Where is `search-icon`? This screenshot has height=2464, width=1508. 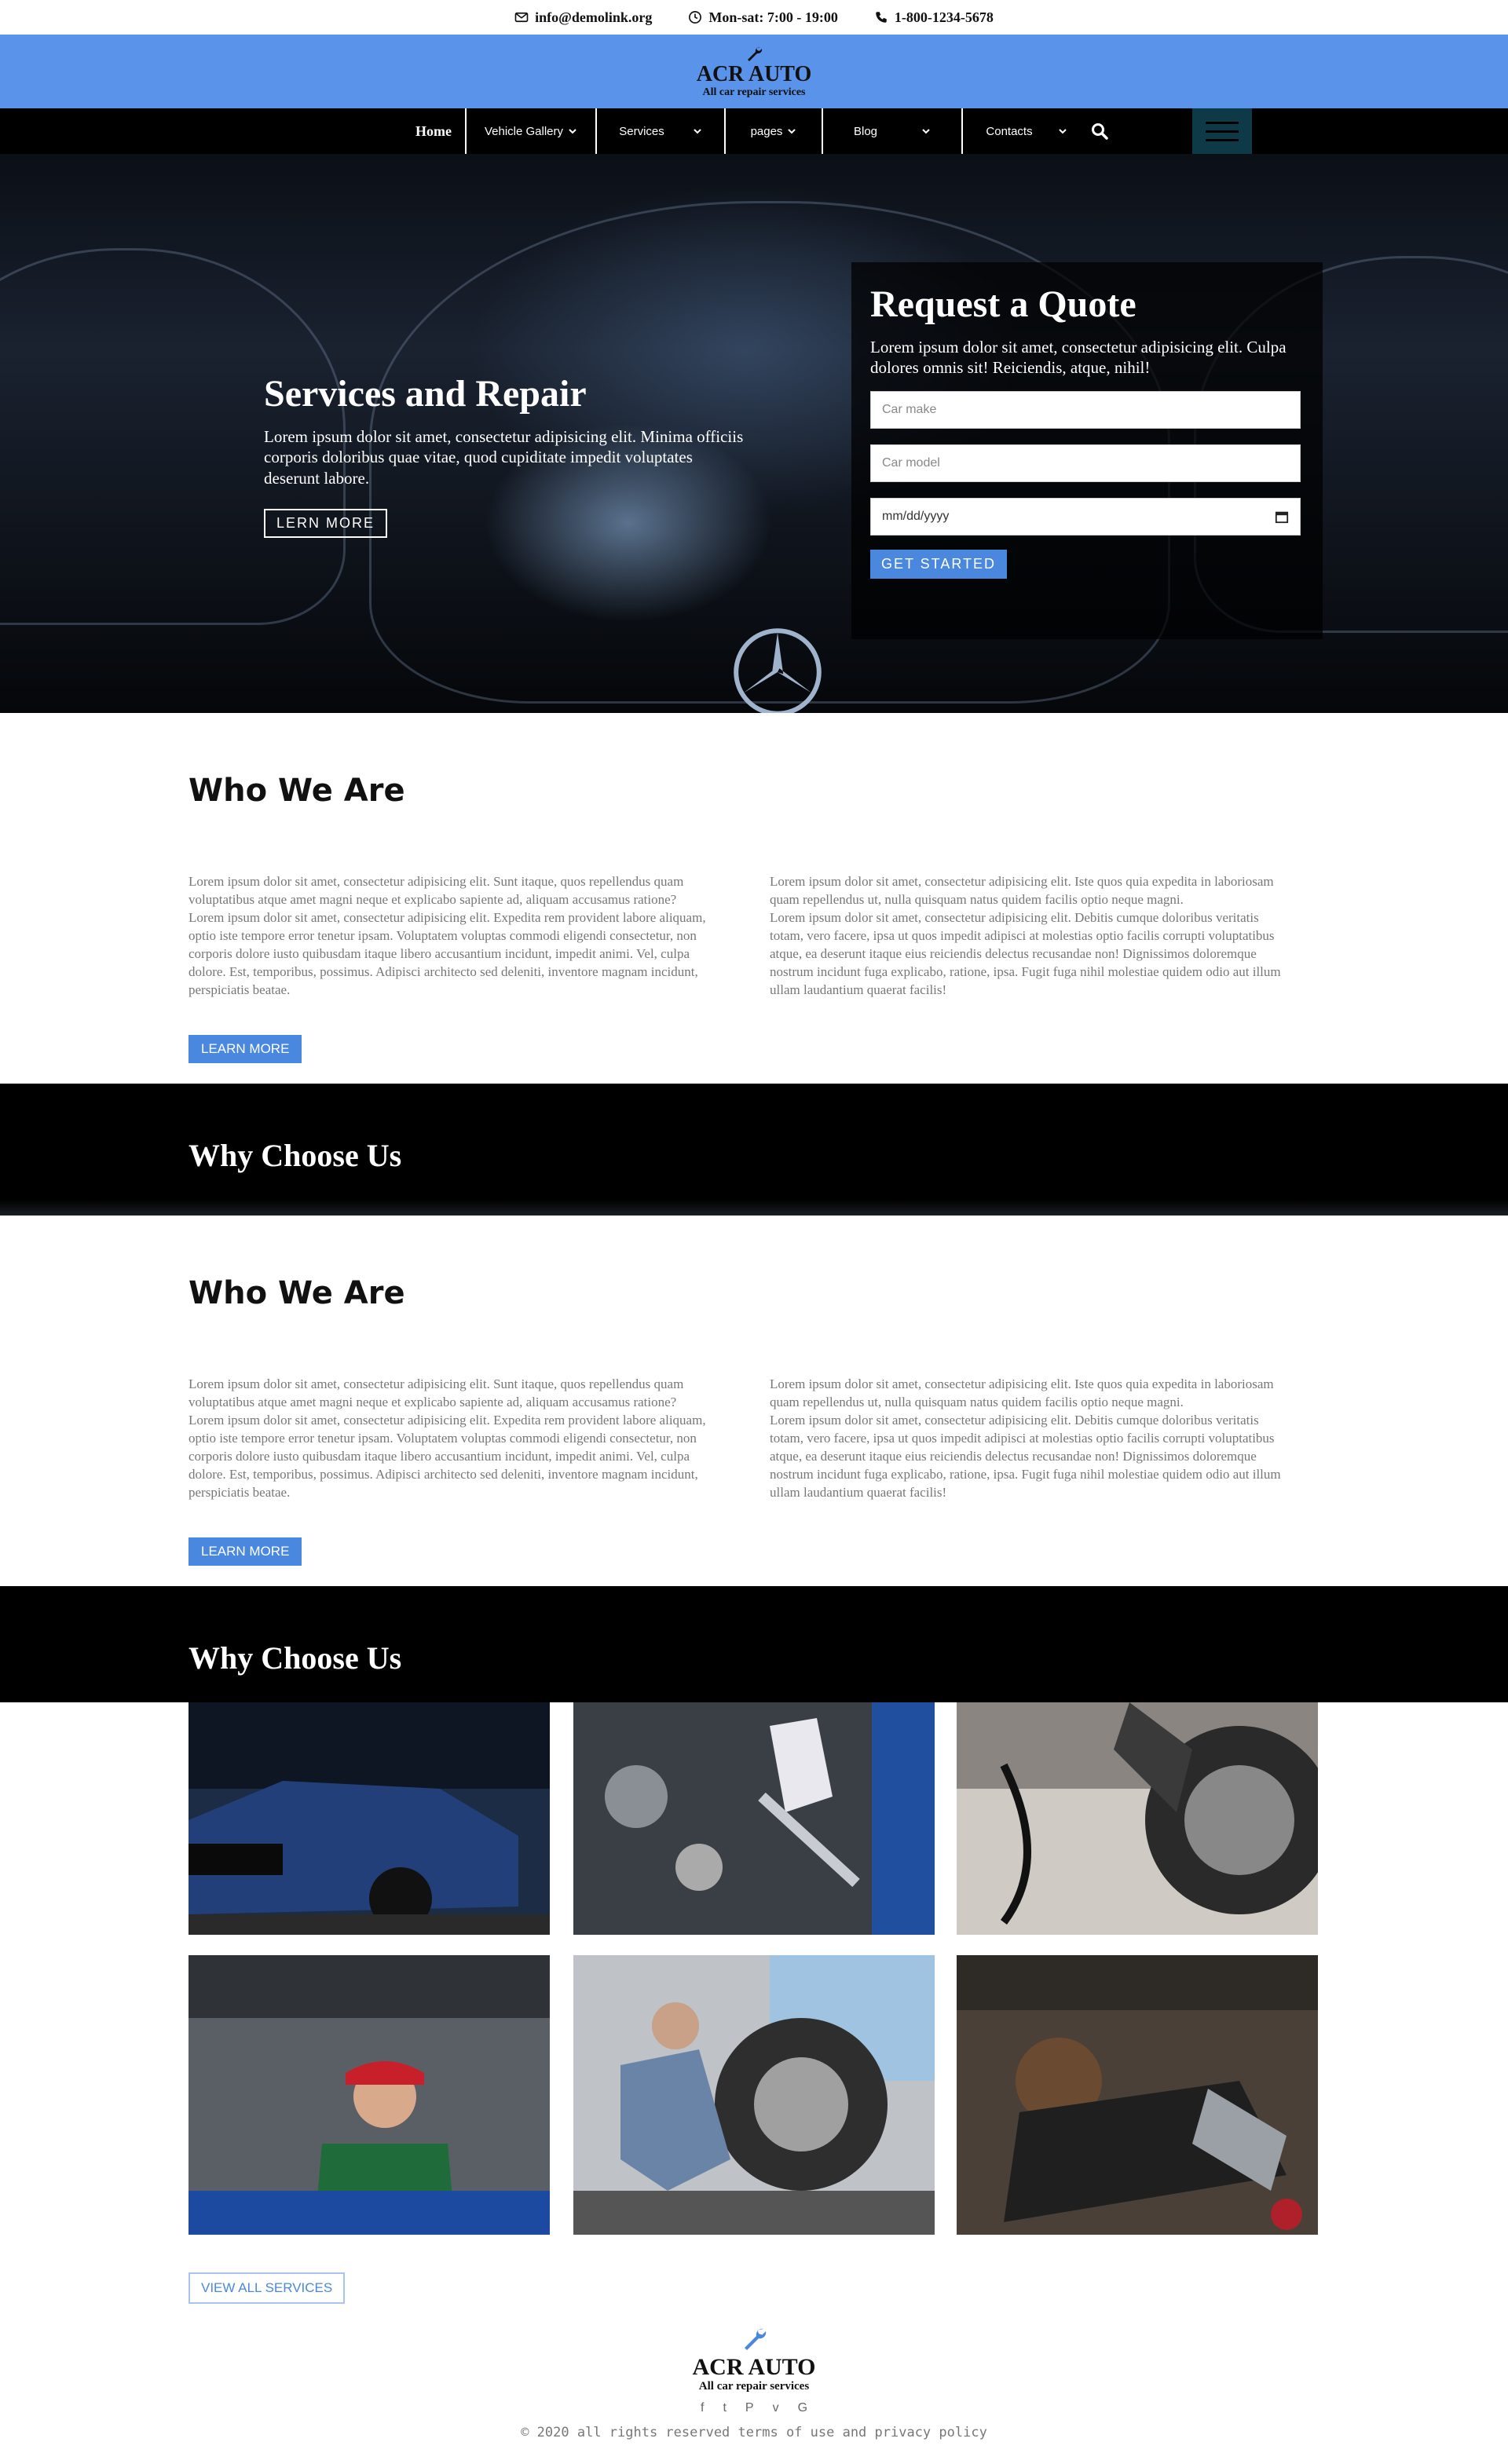
search-icon is located at coordinates (1099, 132).